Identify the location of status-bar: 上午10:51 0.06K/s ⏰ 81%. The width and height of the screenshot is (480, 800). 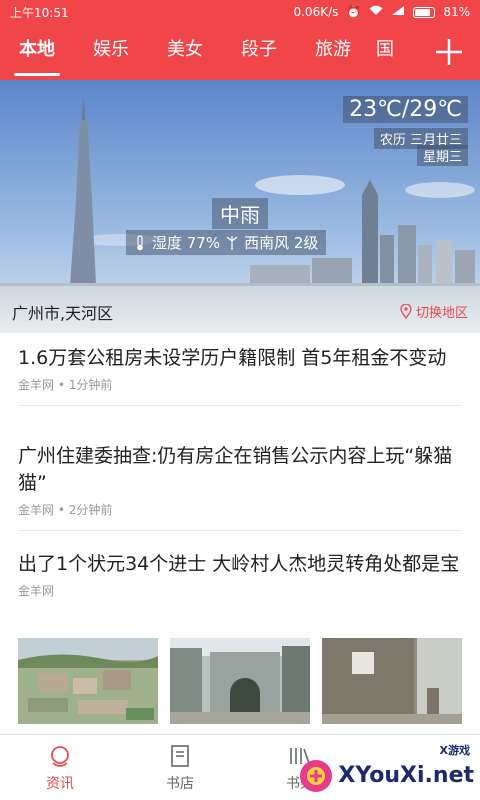
(240, 12).